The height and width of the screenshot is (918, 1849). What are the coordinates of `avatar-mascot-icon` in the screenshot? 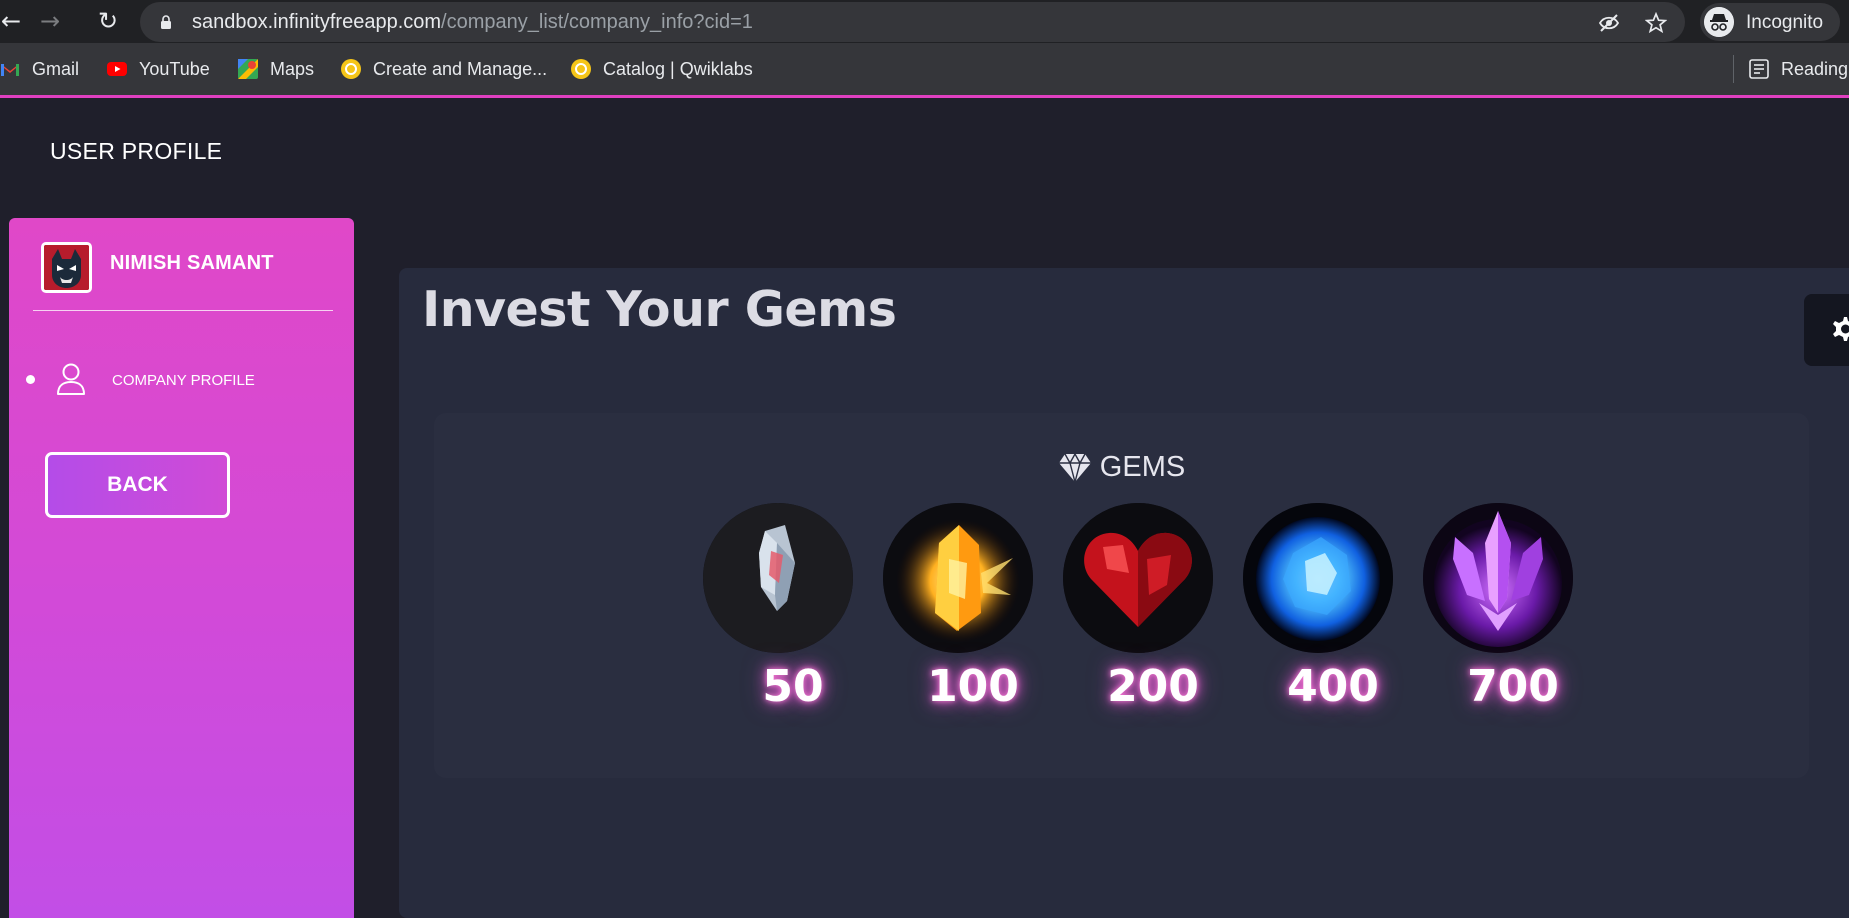 It's located at (66, 267).